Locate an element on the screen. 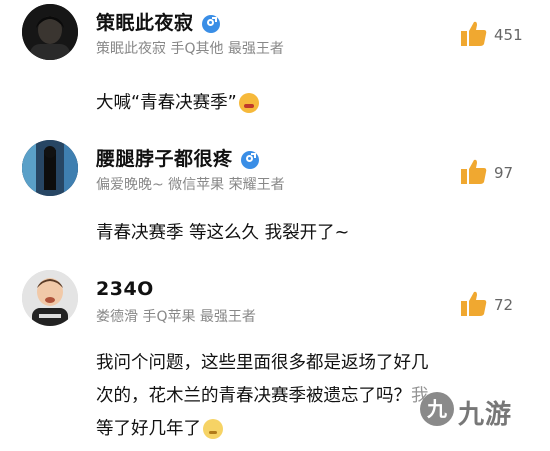  username: 234O is located at coordinates (125, 289).